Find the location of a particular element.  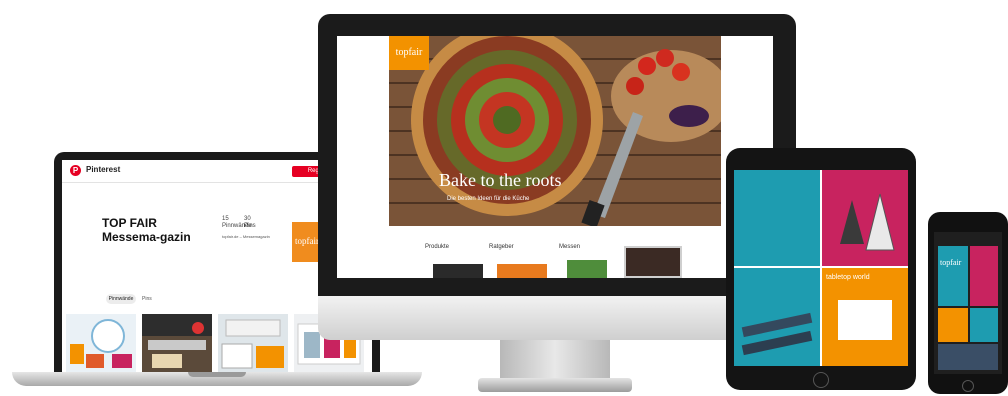

category-thumb-selected is located at coordinates (653, 262).